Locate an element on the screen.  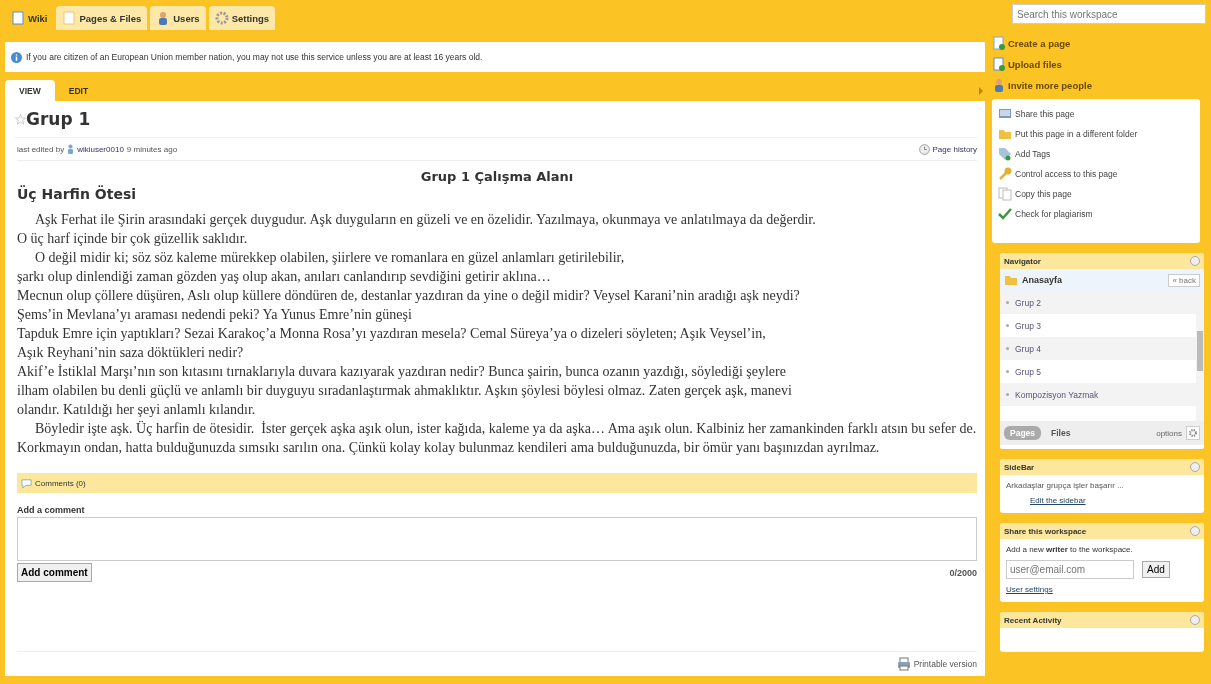
navigator-item: Grup 4 is located at coordinates (1028, 348).